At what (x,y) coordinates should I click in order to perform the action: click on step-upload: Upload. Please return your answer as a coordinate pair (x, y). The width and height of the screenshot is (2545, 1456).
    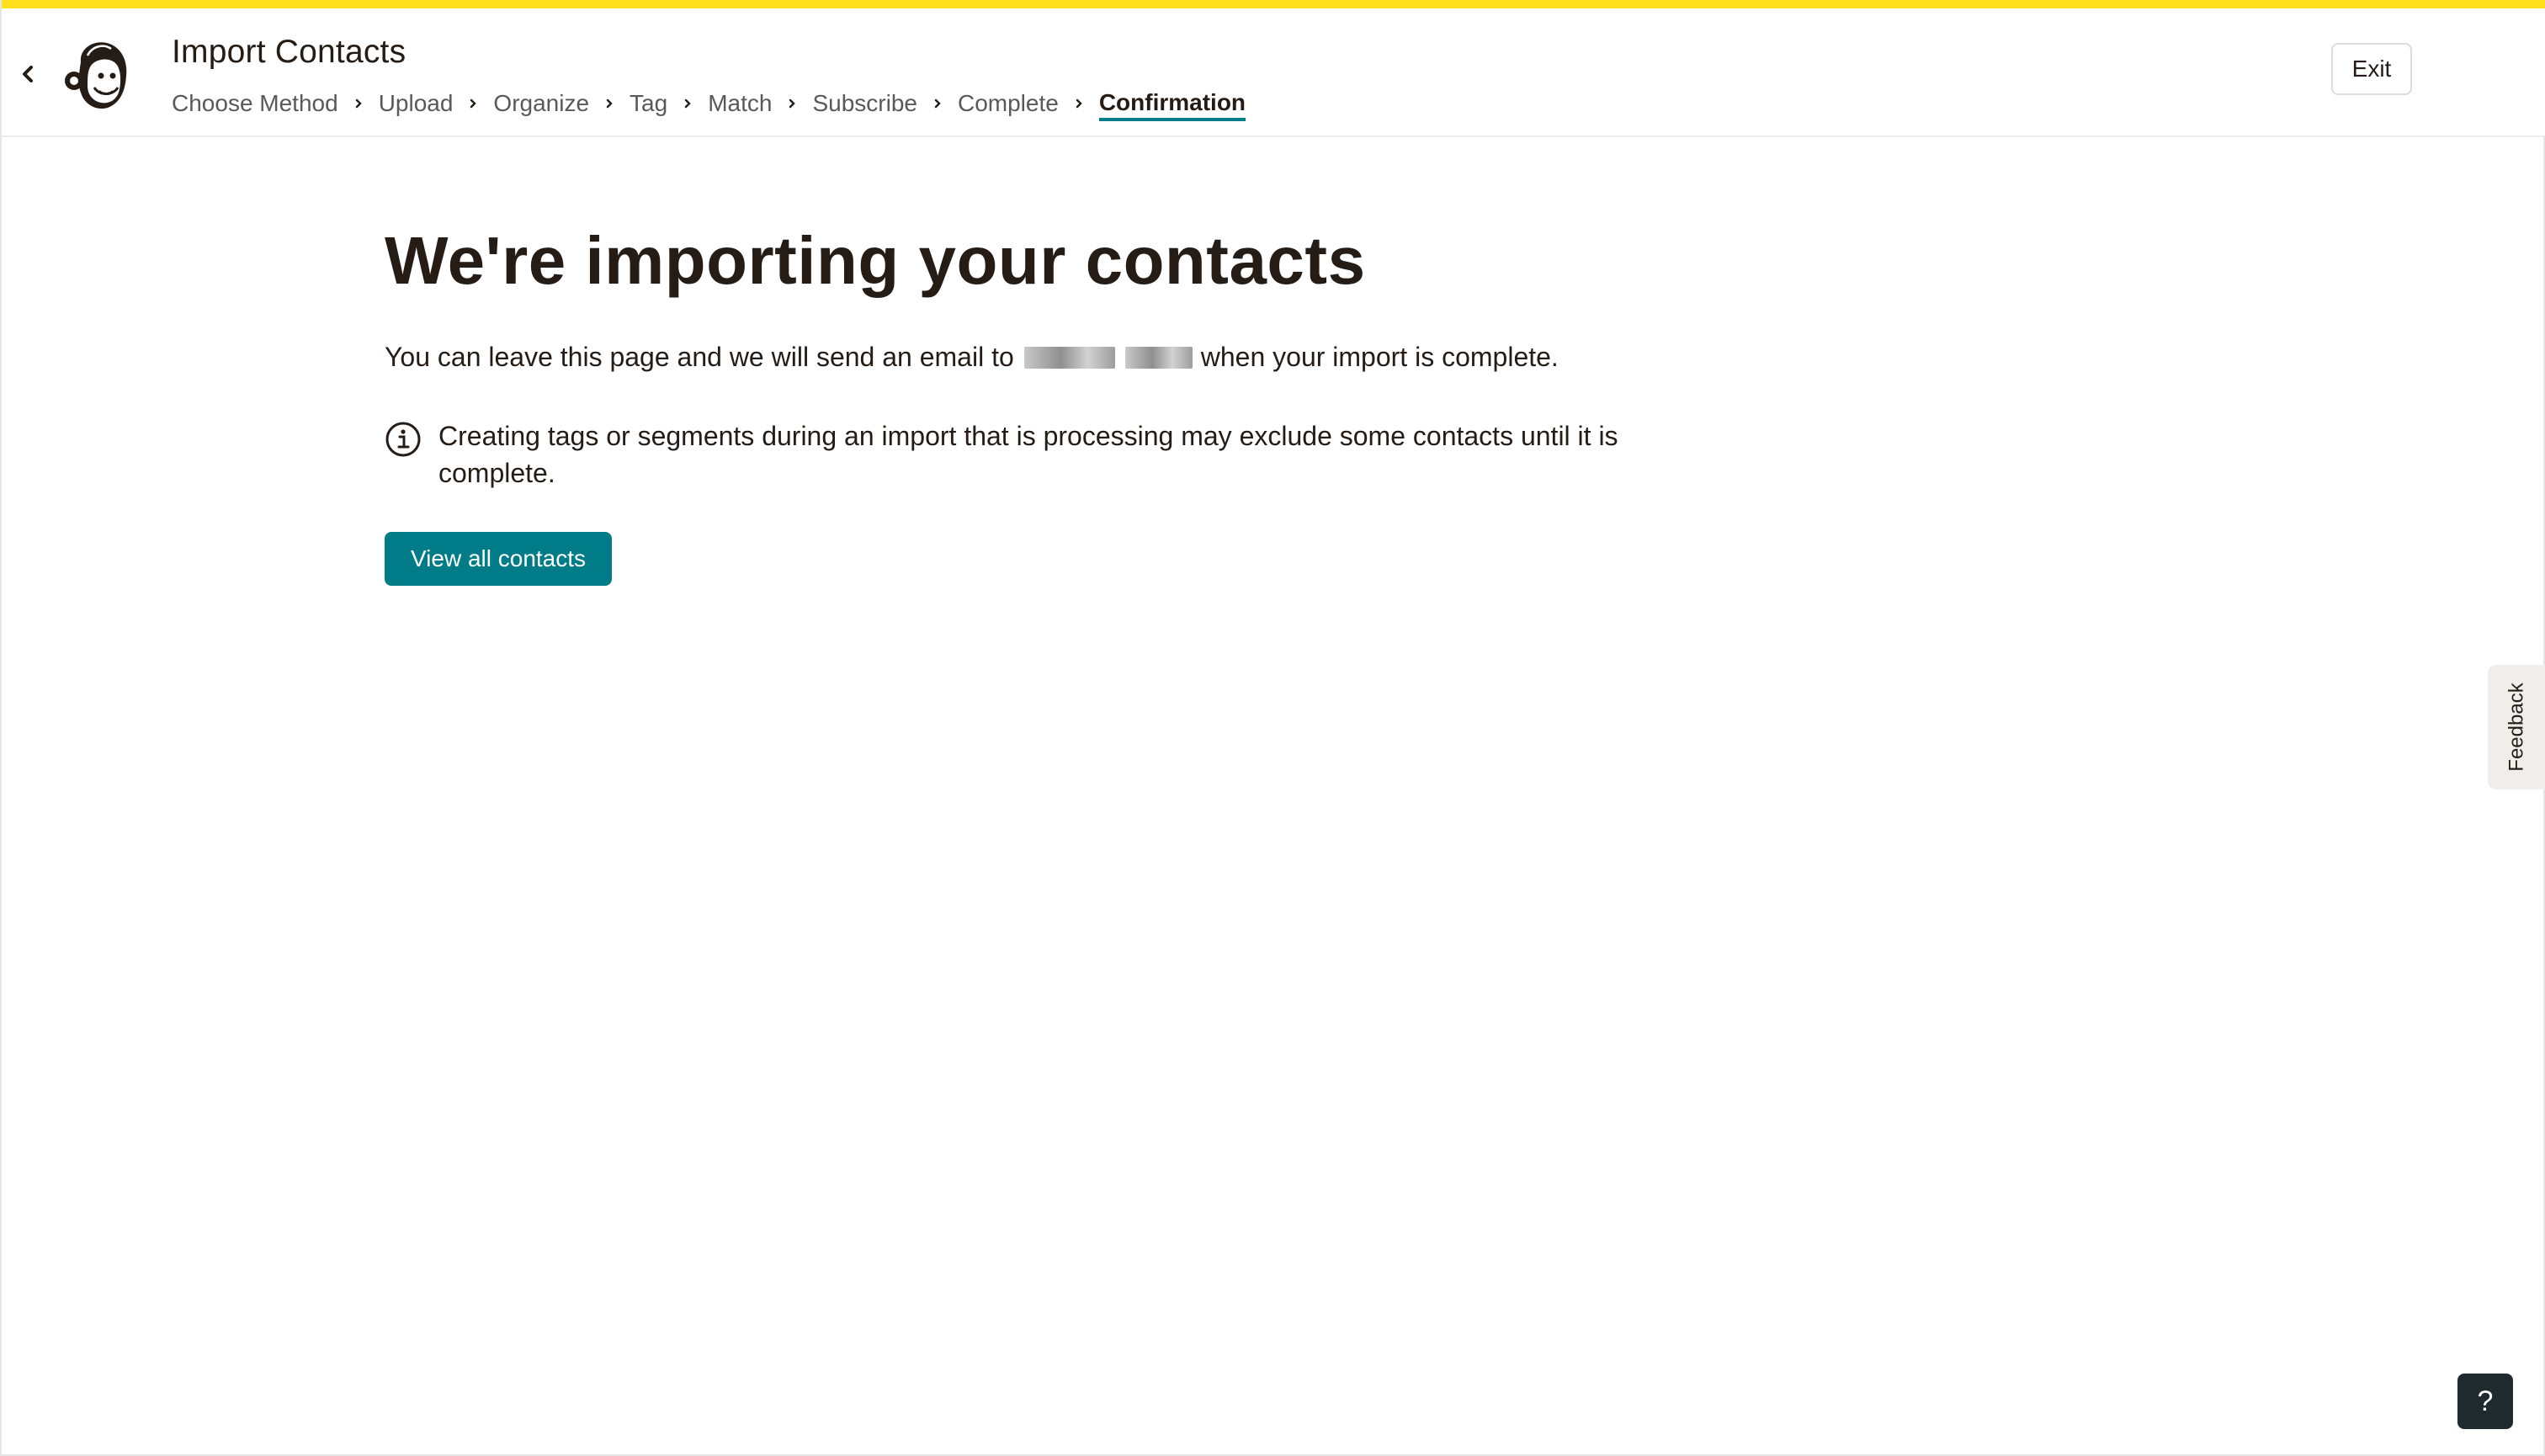
    Looking at the image, I should click on (417, 103).